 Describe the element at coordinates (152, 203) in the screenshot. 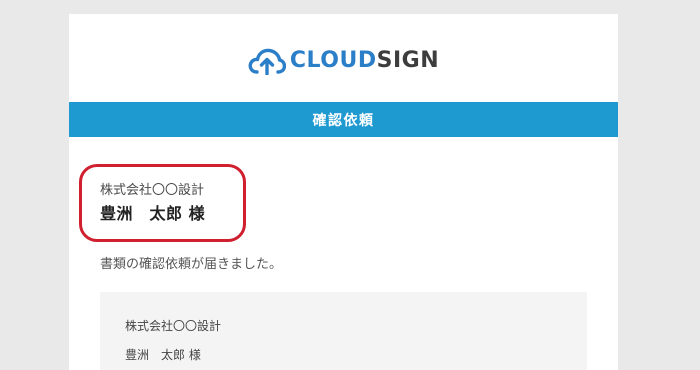

I see `recipient-block: 株式会社〇〇設計 豊洲 太郎 様` at that location.